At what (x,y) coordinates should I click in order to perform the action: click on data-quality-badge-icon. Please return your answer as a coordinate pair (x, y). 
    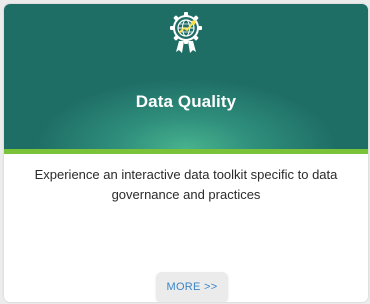
    Looking at the image, I should click on (186, 33).